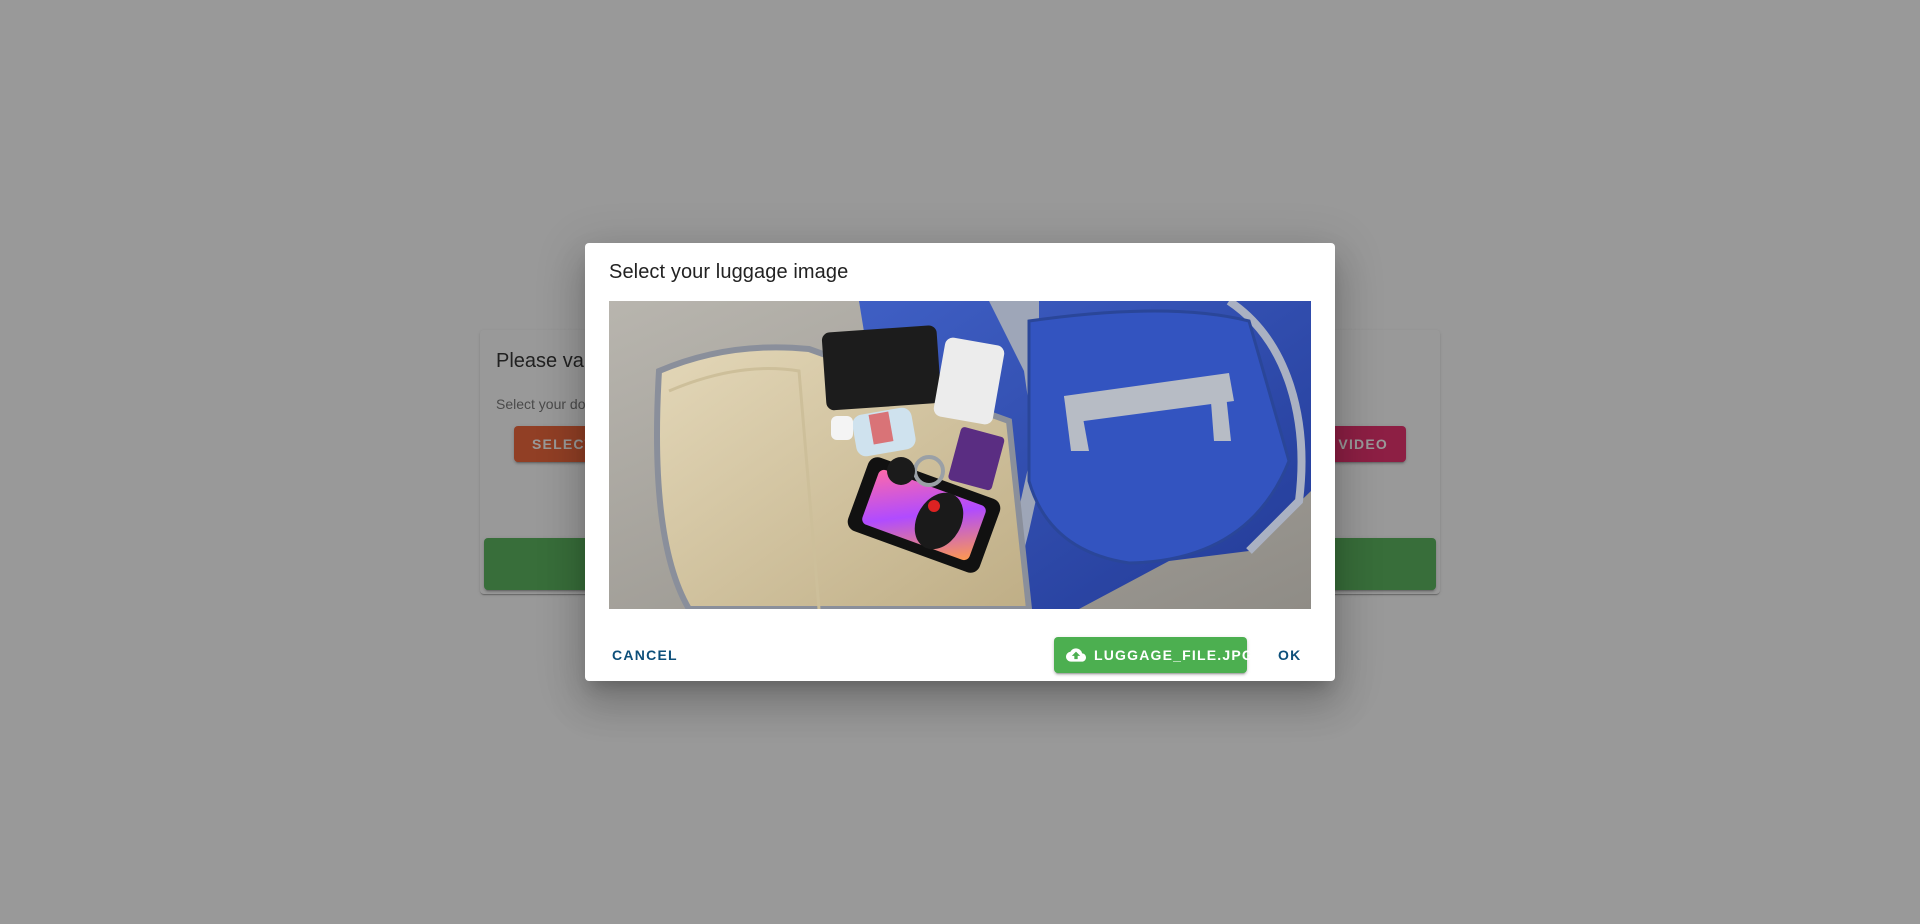  Describe the element at coordinates (729, 272) in the screenshot. I see `dialog-title: Select your luggage image` at that location.